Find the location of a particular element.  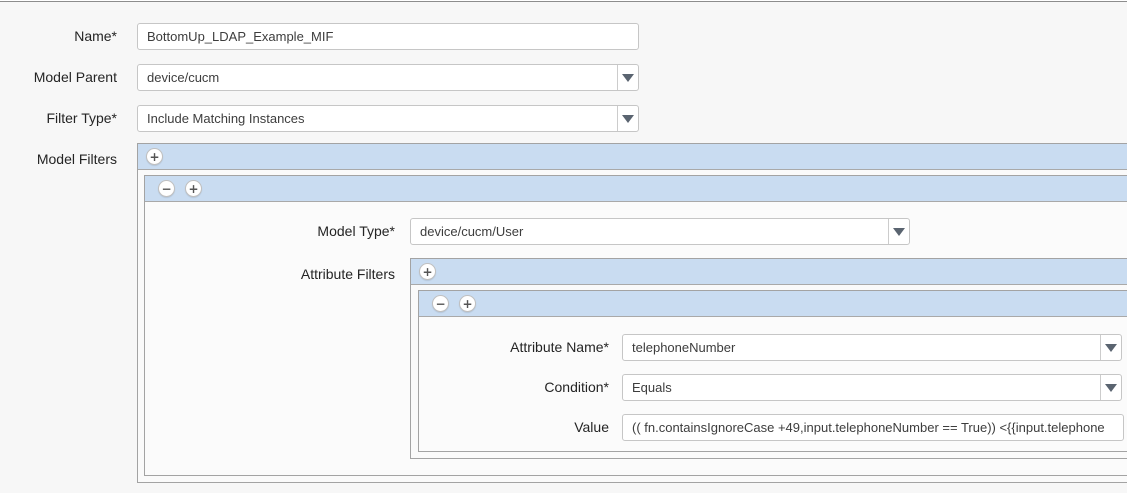

name-label: Name* is located at coordinates (95, 36).